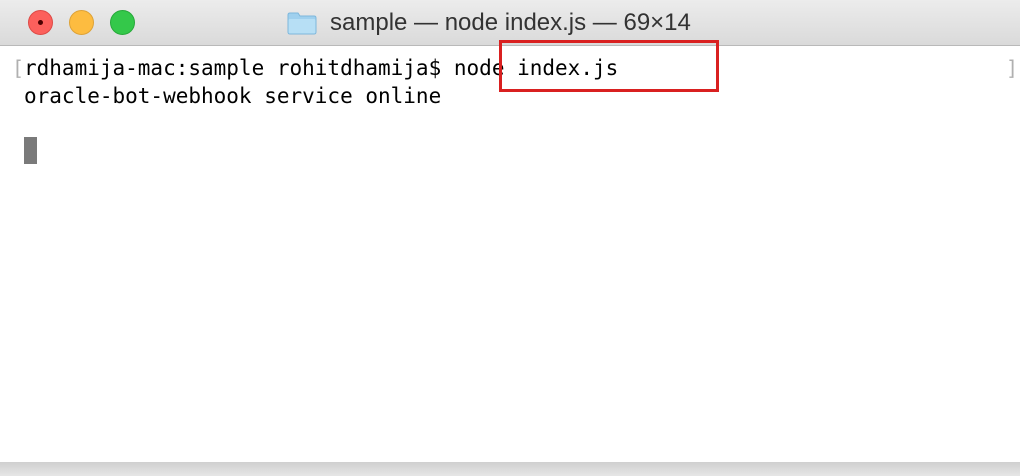  What do you see at coordinates (302, 23) in the screenshot?
I see `folder-icon` at bounding box center [302, 23].